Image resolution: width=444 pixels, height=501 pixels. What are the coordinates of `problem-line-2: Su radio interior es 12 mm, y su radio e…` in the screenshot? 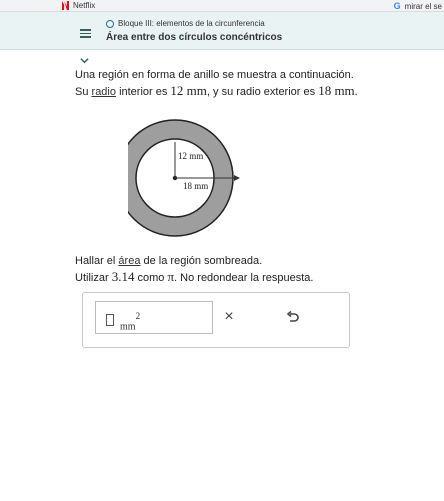 It's located at (216, 90).